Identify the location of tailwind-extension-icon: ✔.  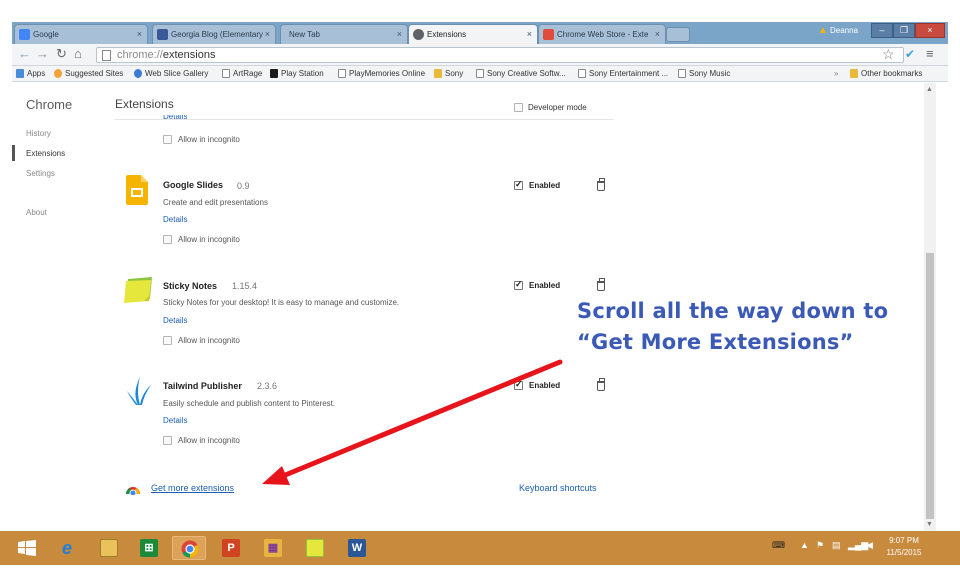
(911, 54).